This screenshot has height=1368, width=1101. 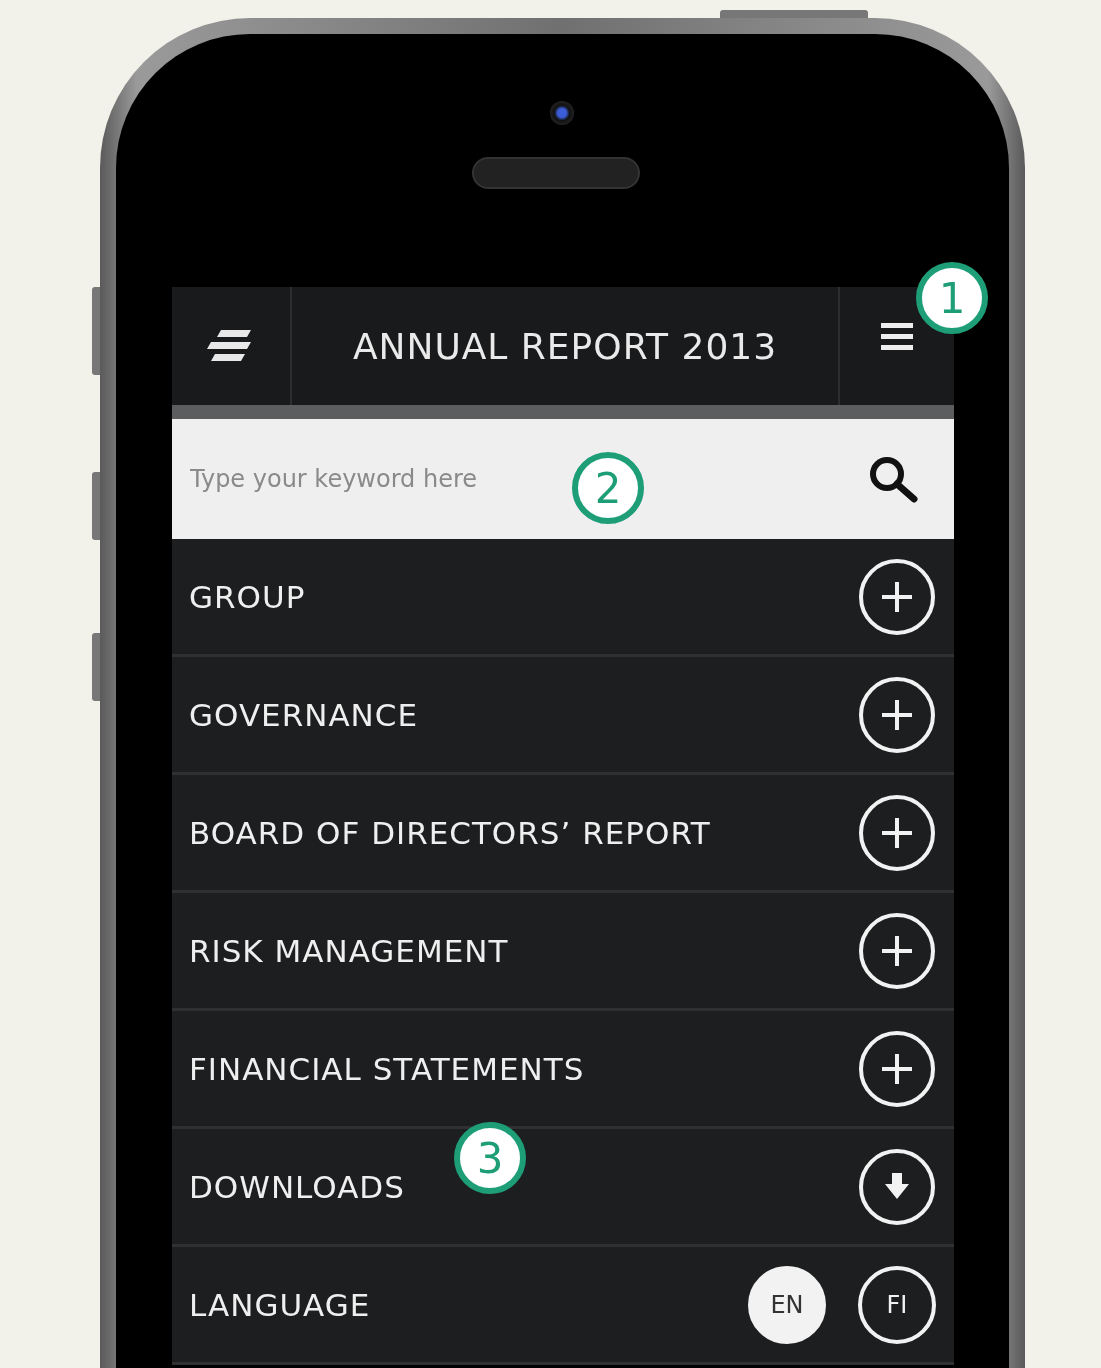 I want to click on language-button: FI, so click(x=897, y=1304).